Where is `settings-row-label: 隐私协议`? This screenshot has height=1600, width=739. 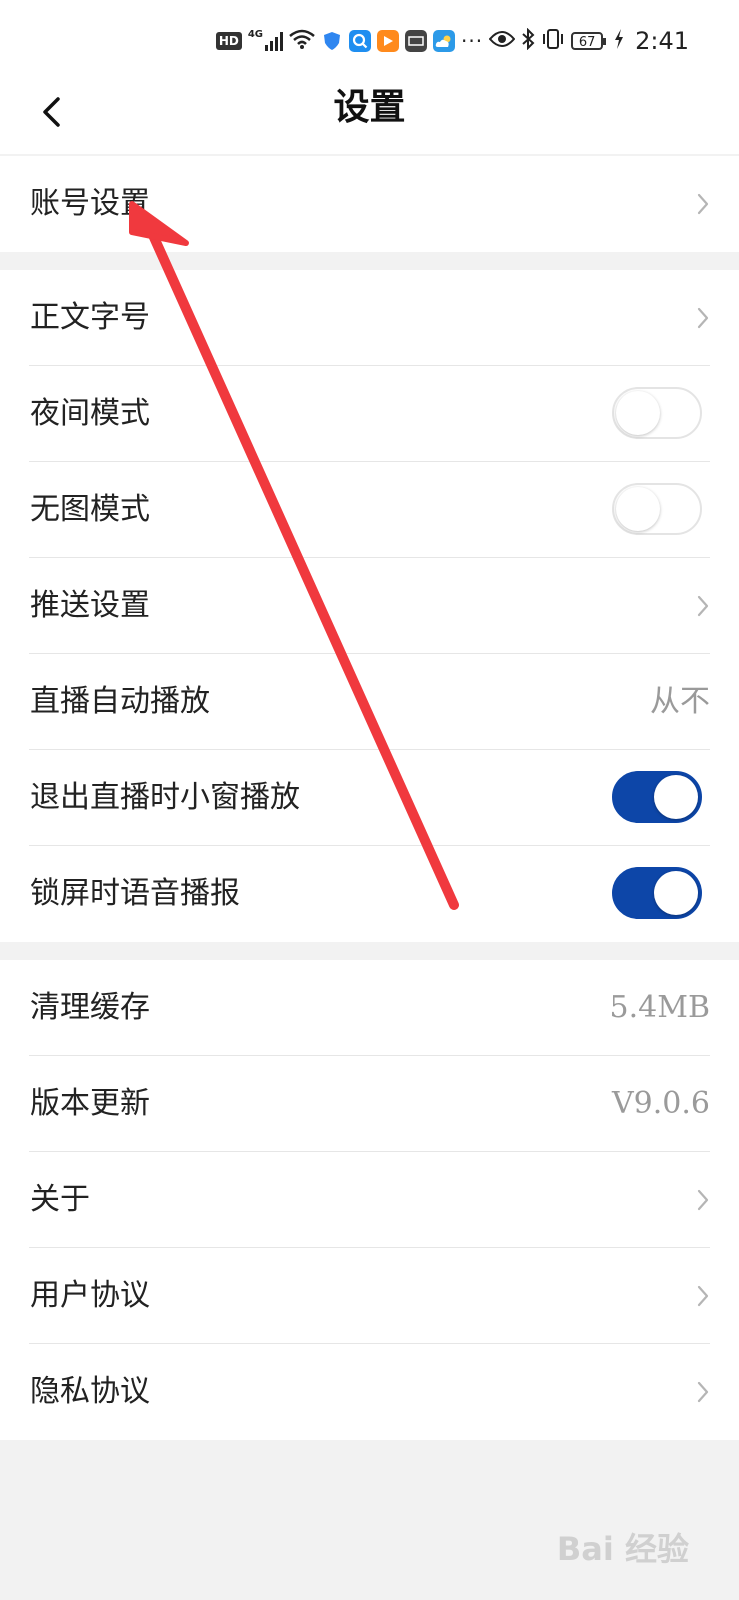
settings-row-label: 隐私协议 is located at coordinates (90, 1391).